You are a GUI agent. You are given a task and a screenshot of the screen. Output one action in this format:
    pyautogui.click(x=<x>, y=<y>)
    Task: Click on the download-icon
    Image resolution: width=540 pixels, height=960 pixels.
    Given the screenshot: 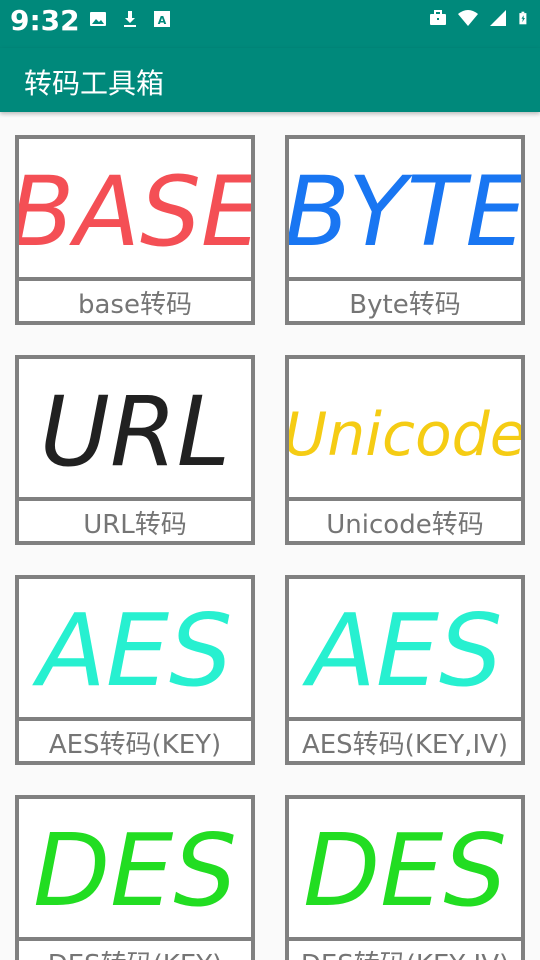 What is the action you would take?
    pyautogui.click(x=130, y=19)
    